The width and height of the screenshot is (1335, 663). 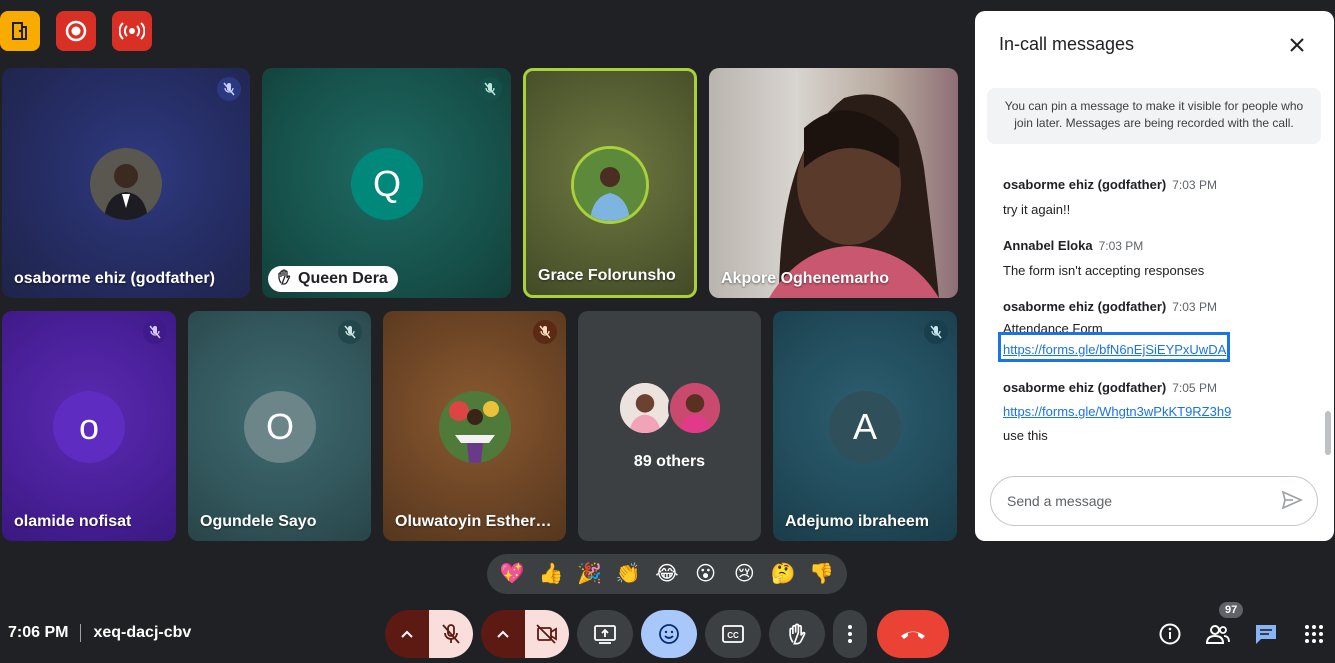 I want to click on reaction-surprised: 😮, so click(x=706, y=574).